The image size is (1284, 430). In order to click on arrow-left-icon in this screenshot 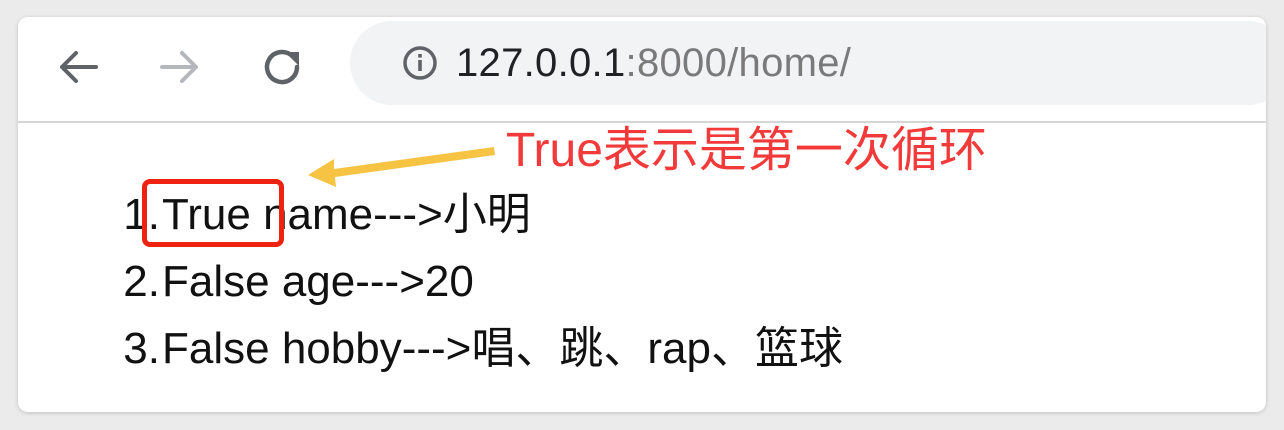, I will do `click(79, 67)`.